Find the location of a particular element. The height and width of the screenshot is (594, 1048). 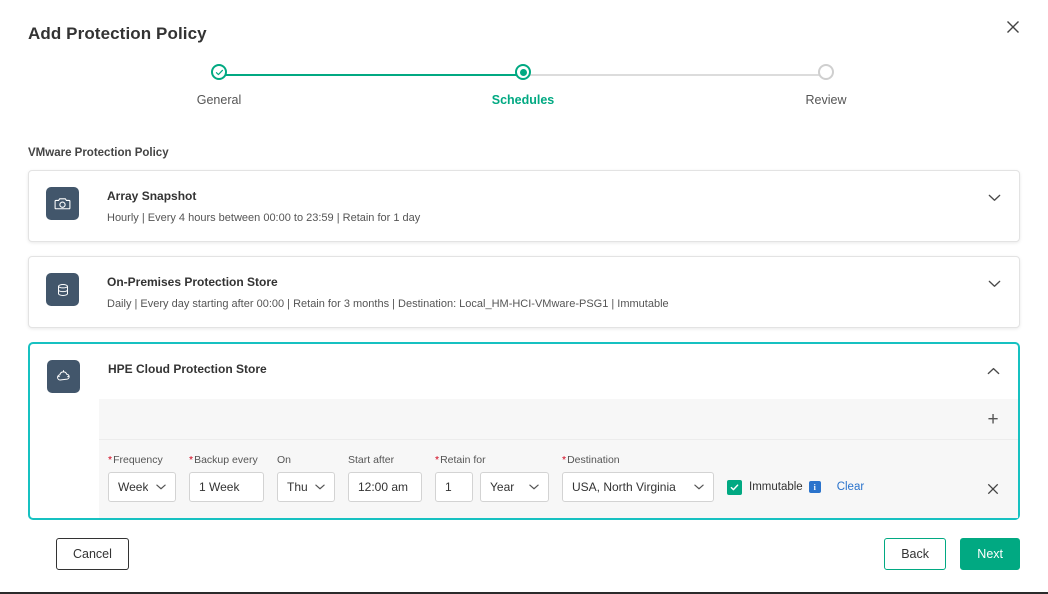

field-label-backup-every: *Backup every is located at coordinates (223, 460).